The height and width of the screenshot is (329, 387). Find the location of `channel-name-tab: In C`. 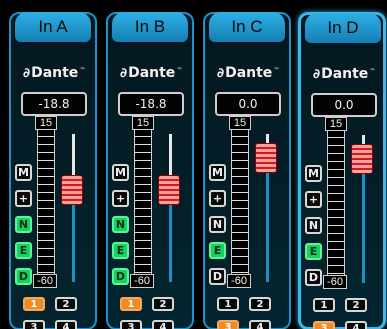

channel-name-tab: In C is located at coordinates (247, 27).